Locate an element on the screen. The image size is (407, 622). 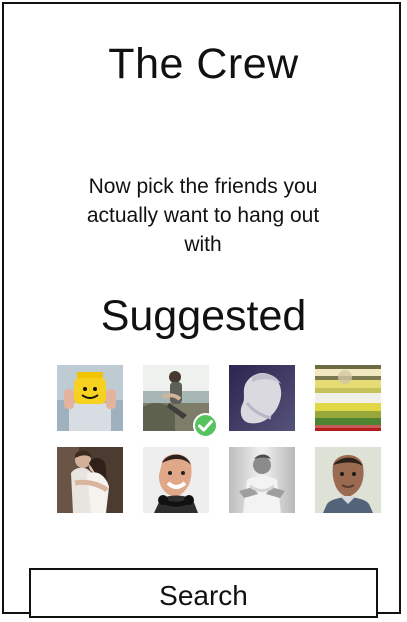
smiling-man-headphones-avatar-icon is located at coordinates (176, 480).